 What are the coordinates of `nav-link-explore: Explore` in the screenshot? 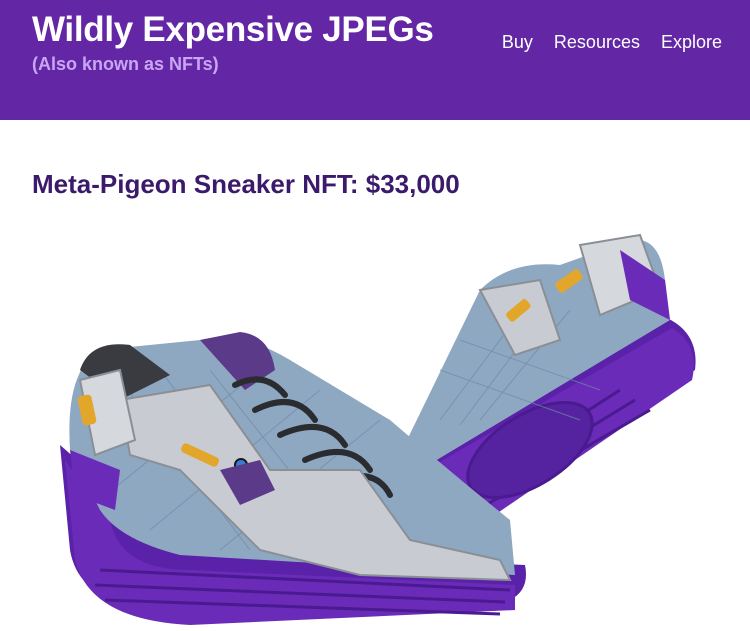 It's located at (691, 42).